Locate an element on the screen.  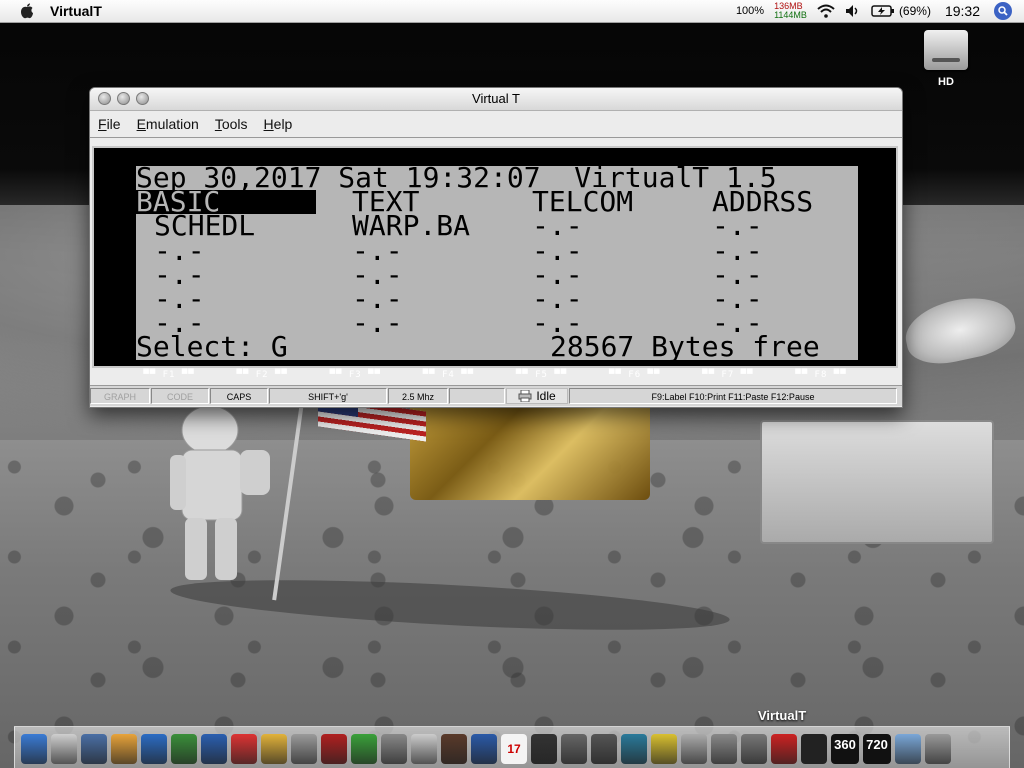
desktop-hd-label: HD is located at coordinates (946, 82).